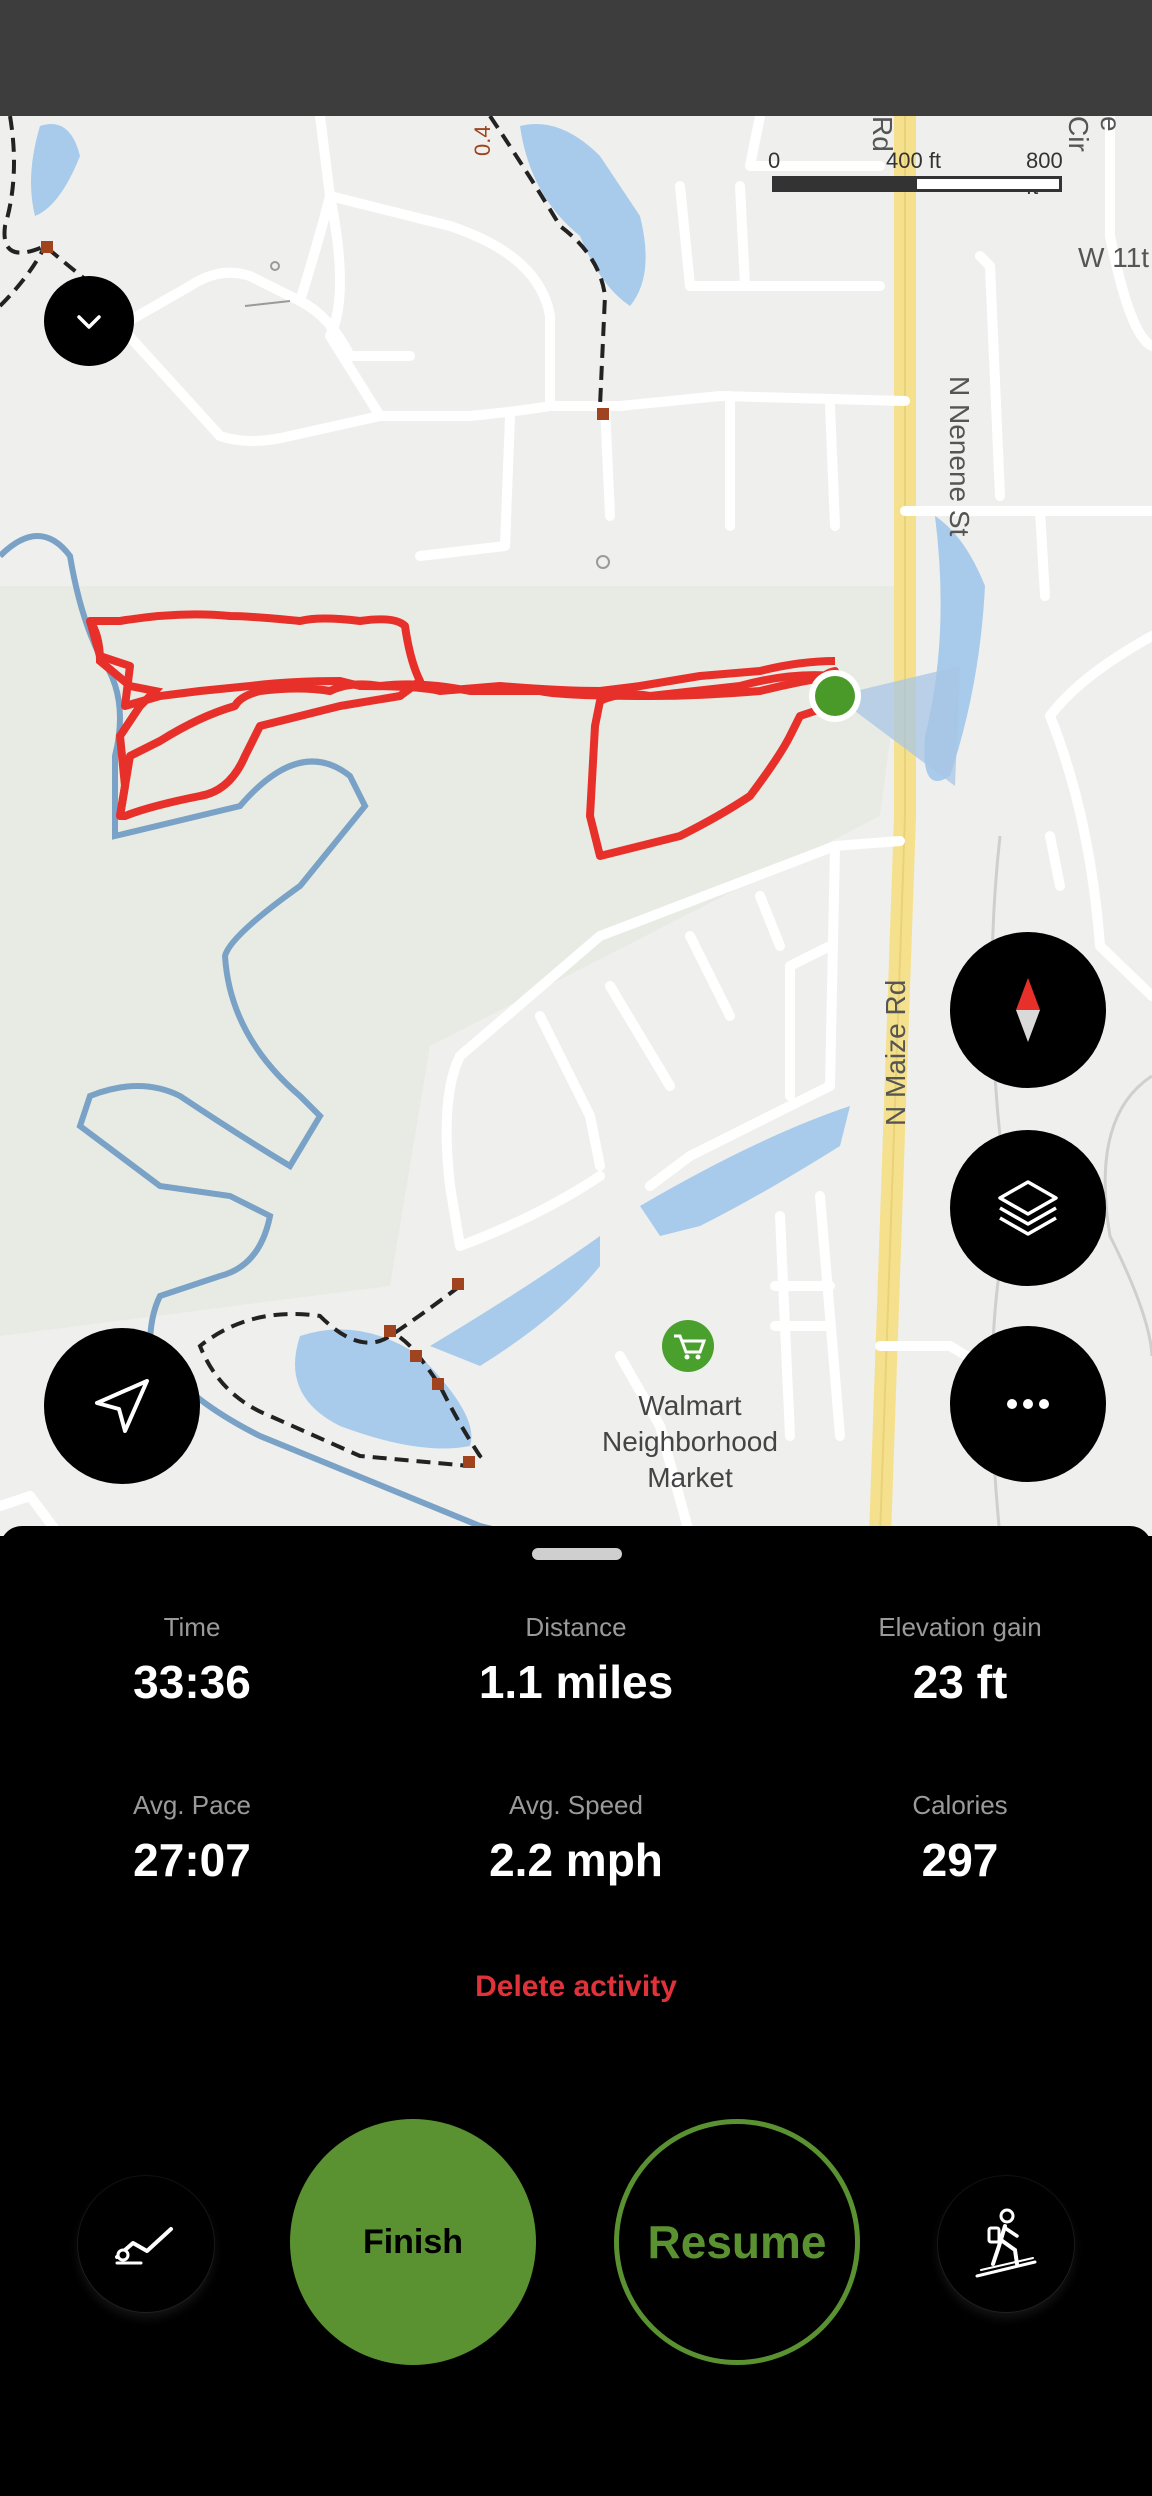 Image resolution: width=1152 pixels, height=2496 pixels. What do you see at coordinates (960, 1860) in the screenshot?
I see `stat-value: 297` at bounding box center [960, 1860].